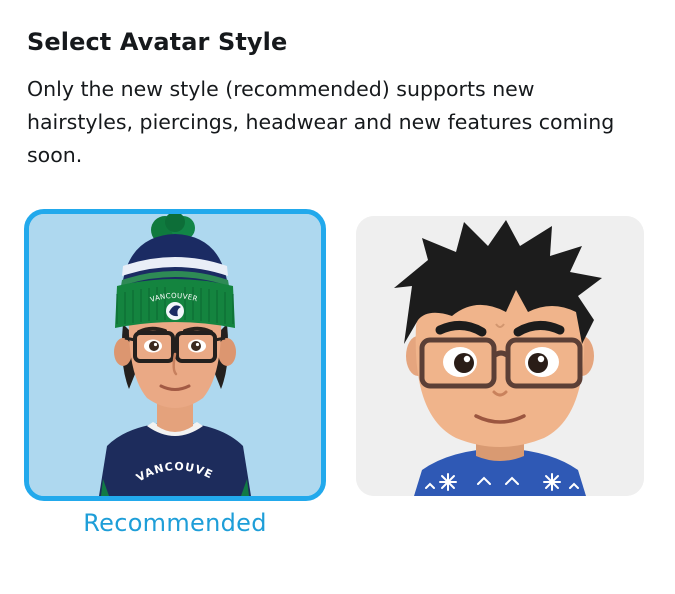  What do you see at coordinates (175, 523) in the screenshot?
I see `recommended-label: Recommended` at bounding box center [175, 523].